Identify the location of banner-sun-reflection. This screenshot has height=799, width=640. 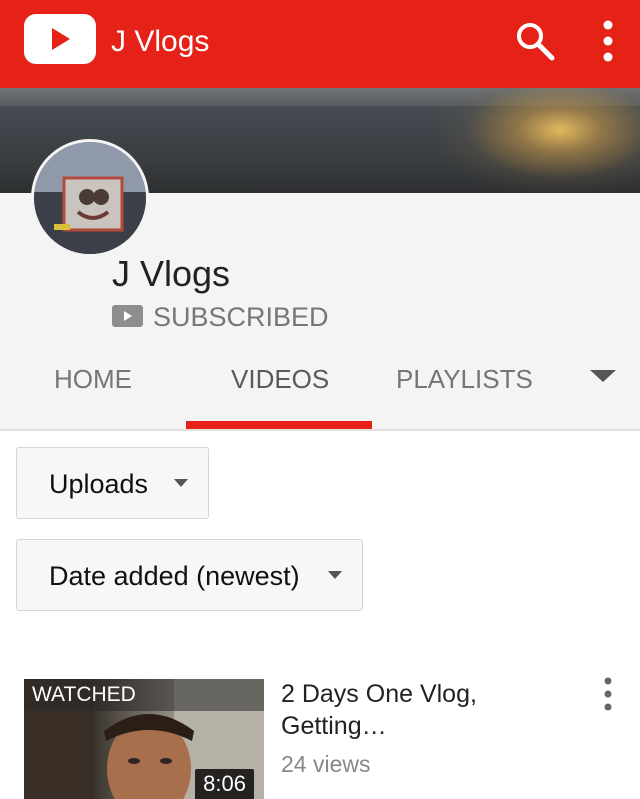
(540, 140).